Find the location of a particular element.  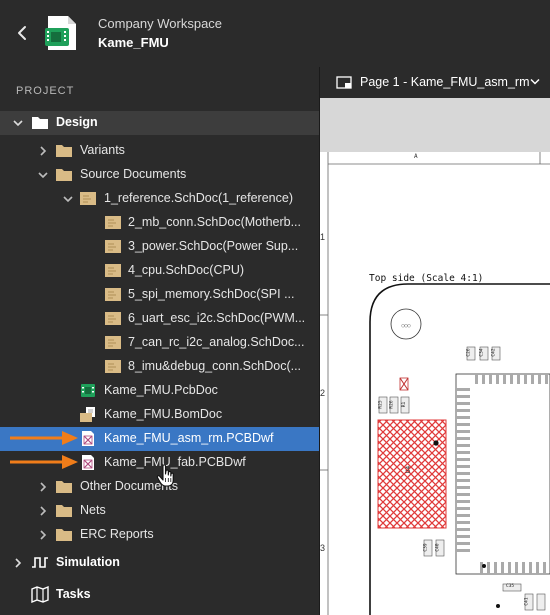

tree-item-source-documents: Source Documents is located at coordinates (159, 175).